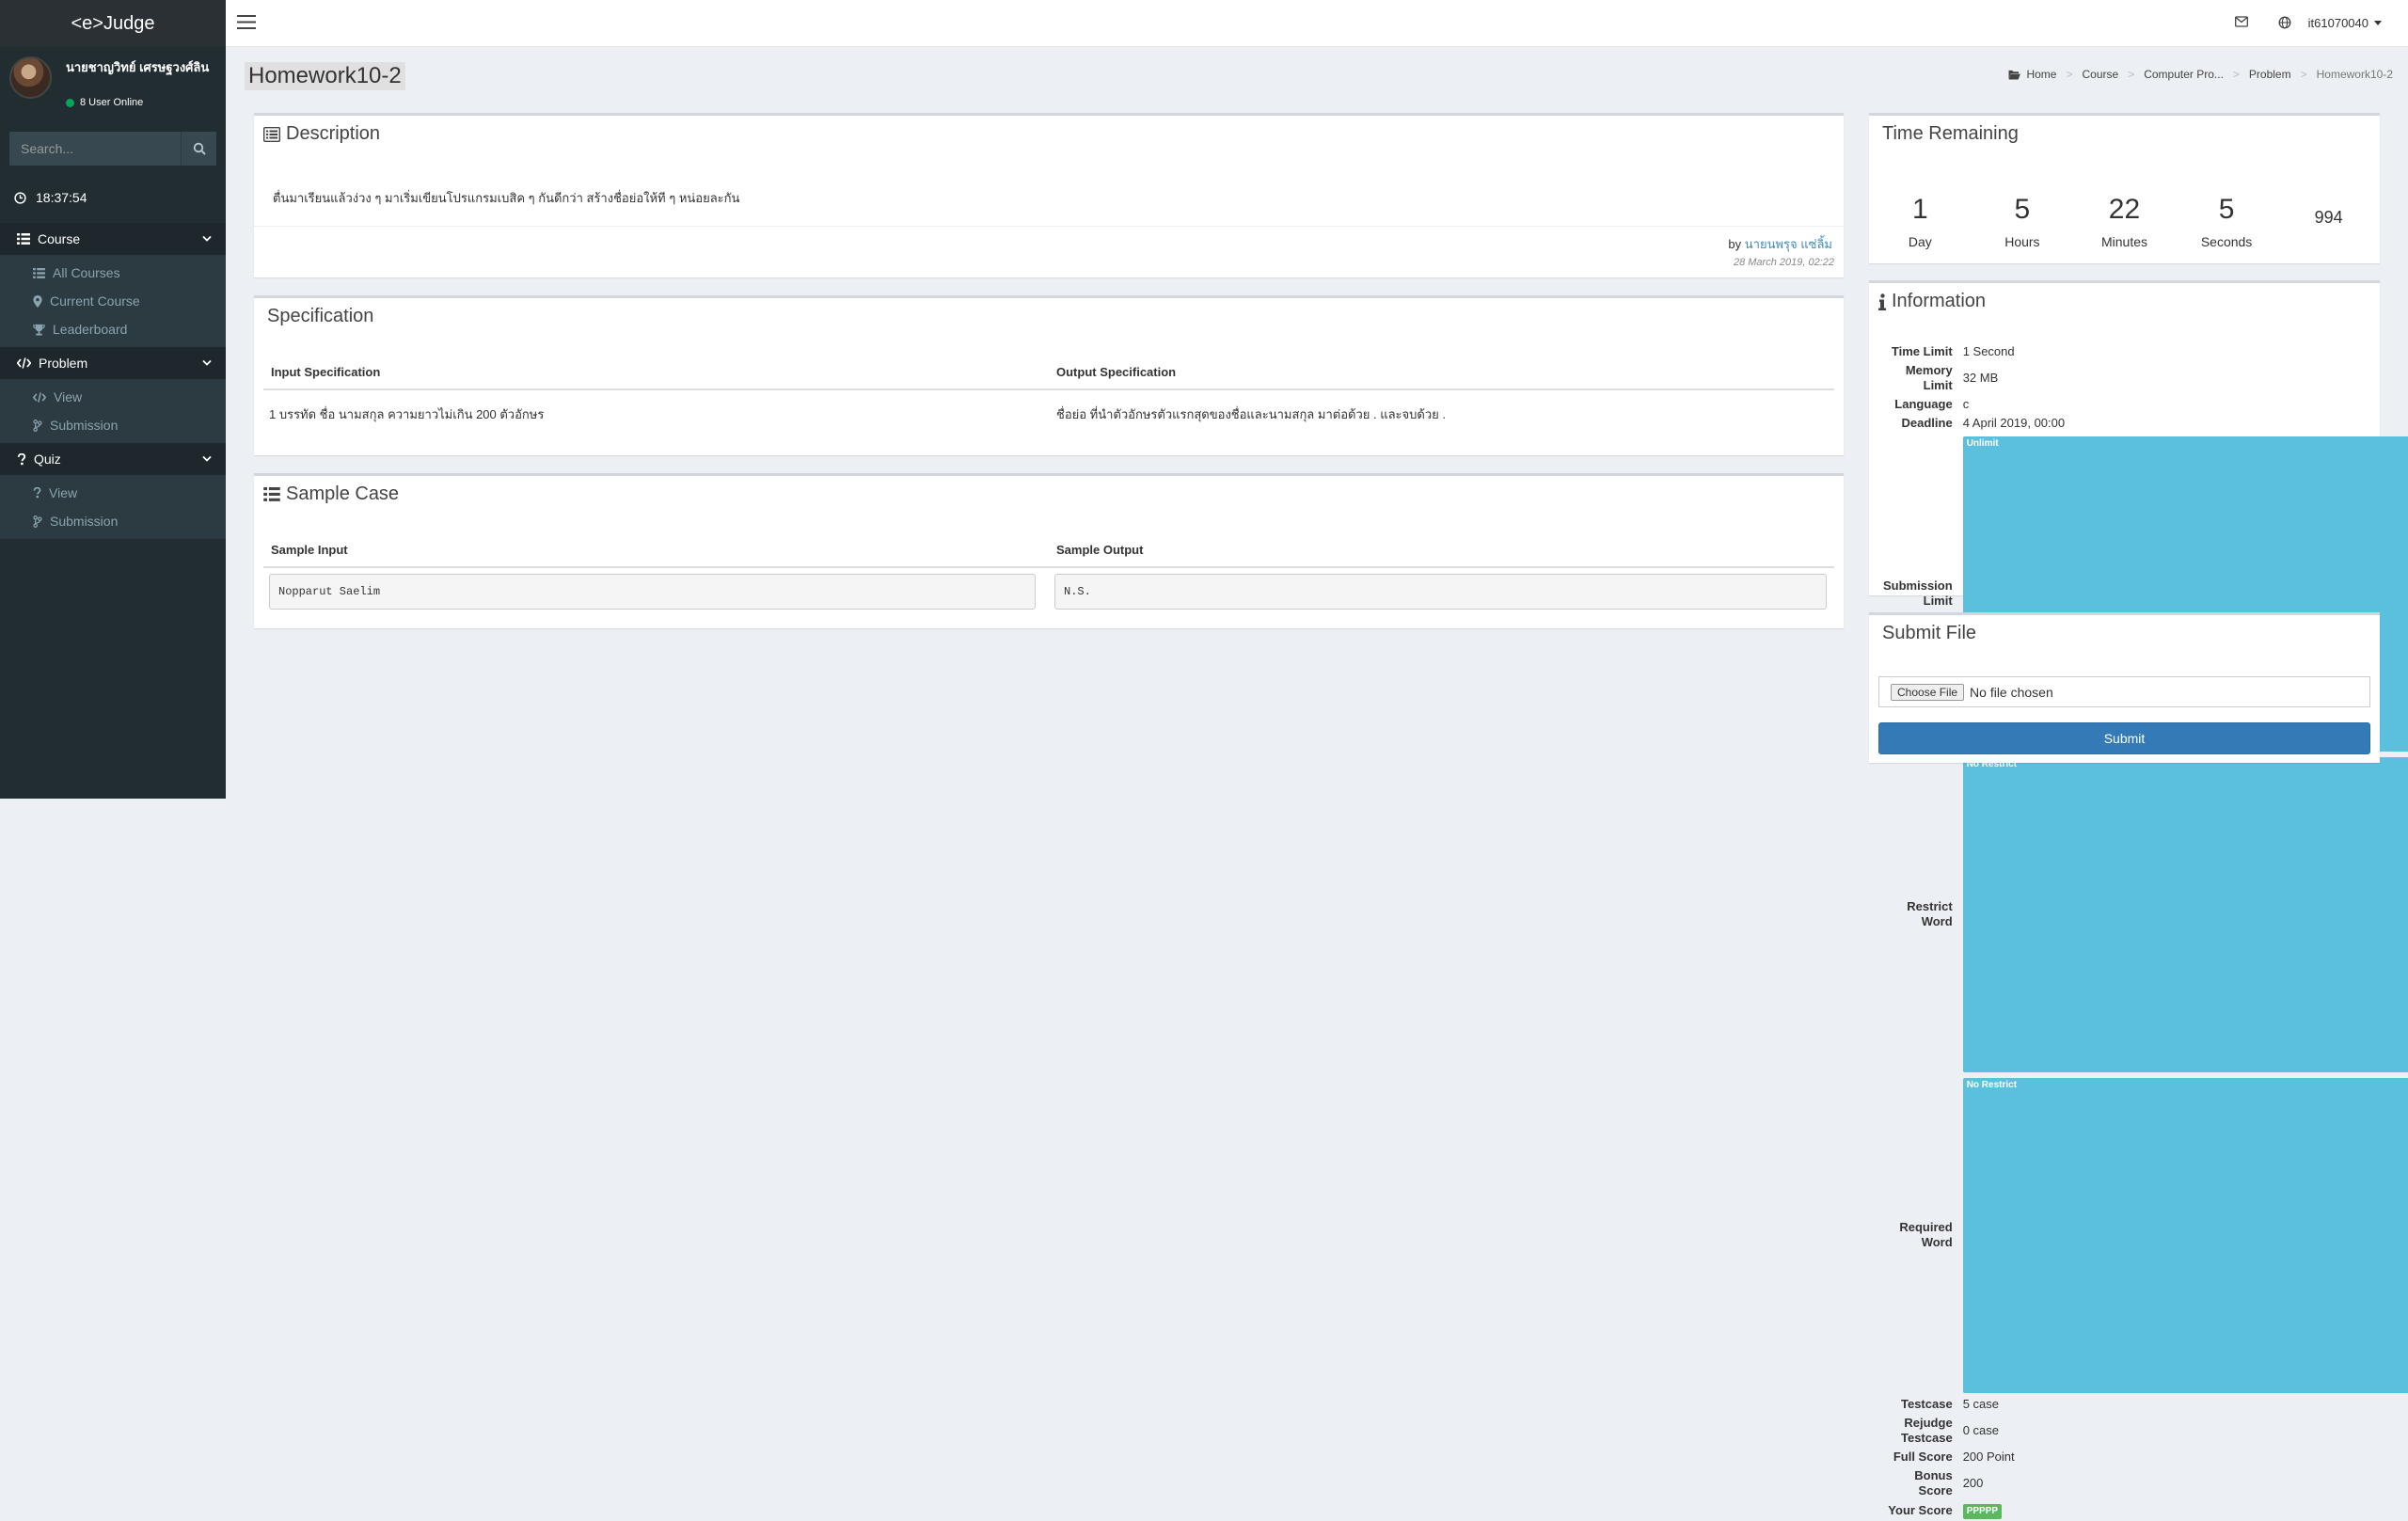 This screenshot has width=2408, height=1521. I want to click on countdown-seconds: 5 Seconds, so click(2226, 220).